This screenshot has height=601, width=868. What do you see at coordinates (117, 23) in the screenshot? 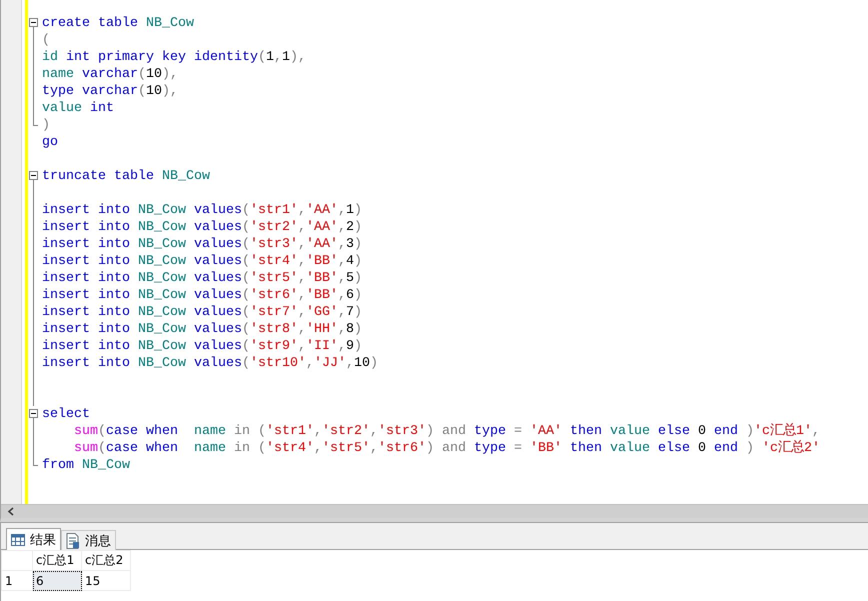
I see `code-line: create table NB_Cow` at bounding box center [117, 23].